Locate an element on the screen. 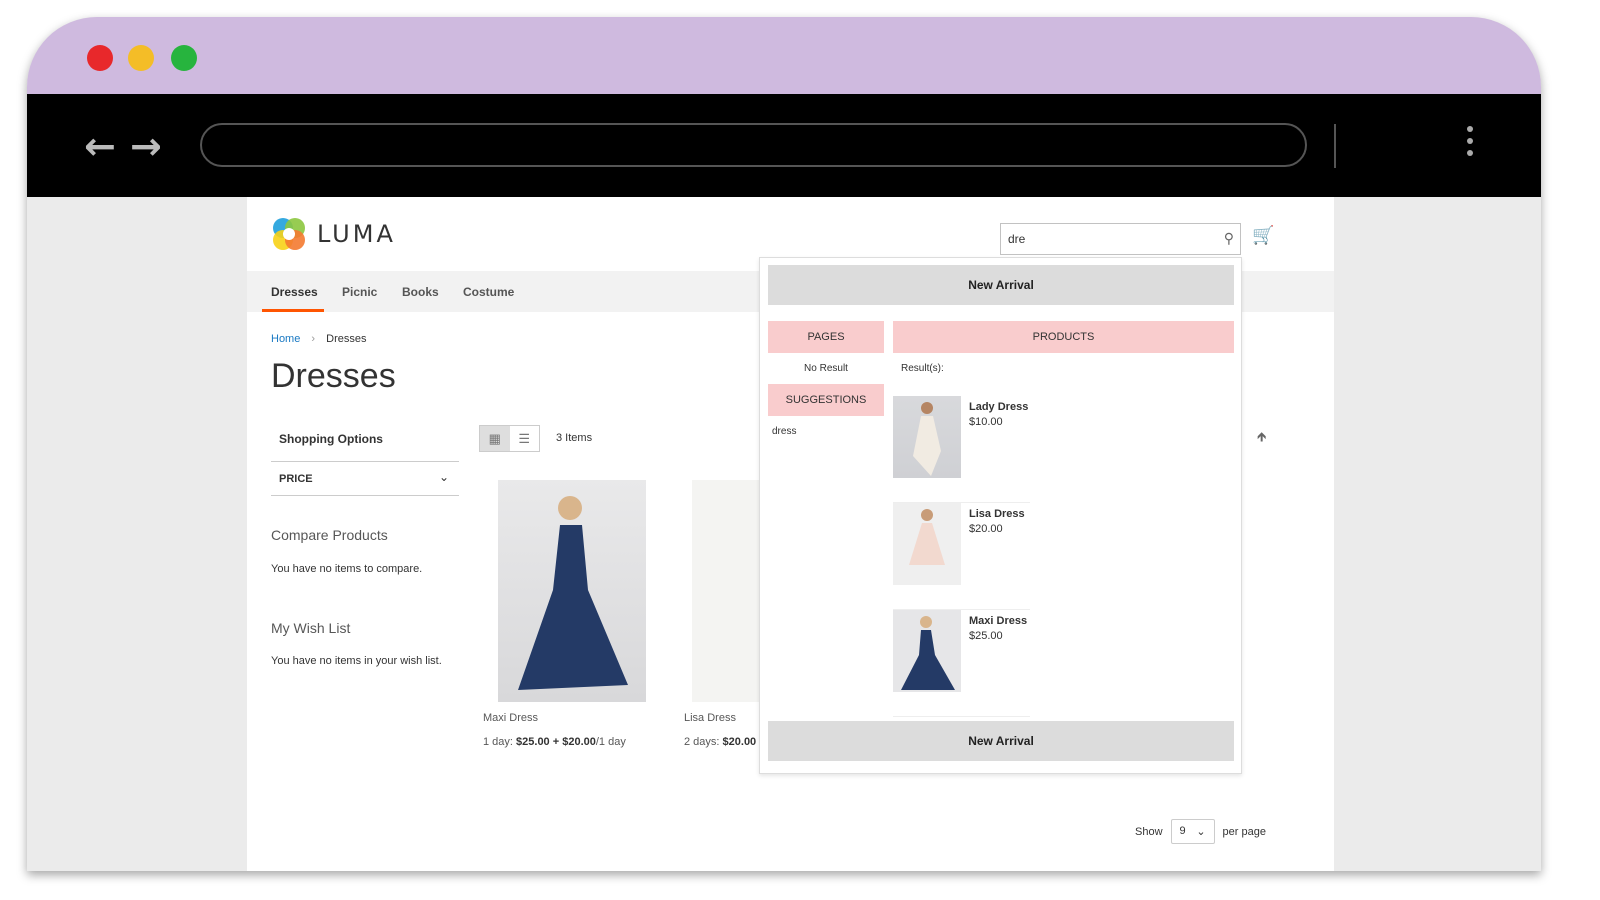 This screenshot has width=1600, height=900. cart-icon: 🛒 is located at coordinates (1263, 235).